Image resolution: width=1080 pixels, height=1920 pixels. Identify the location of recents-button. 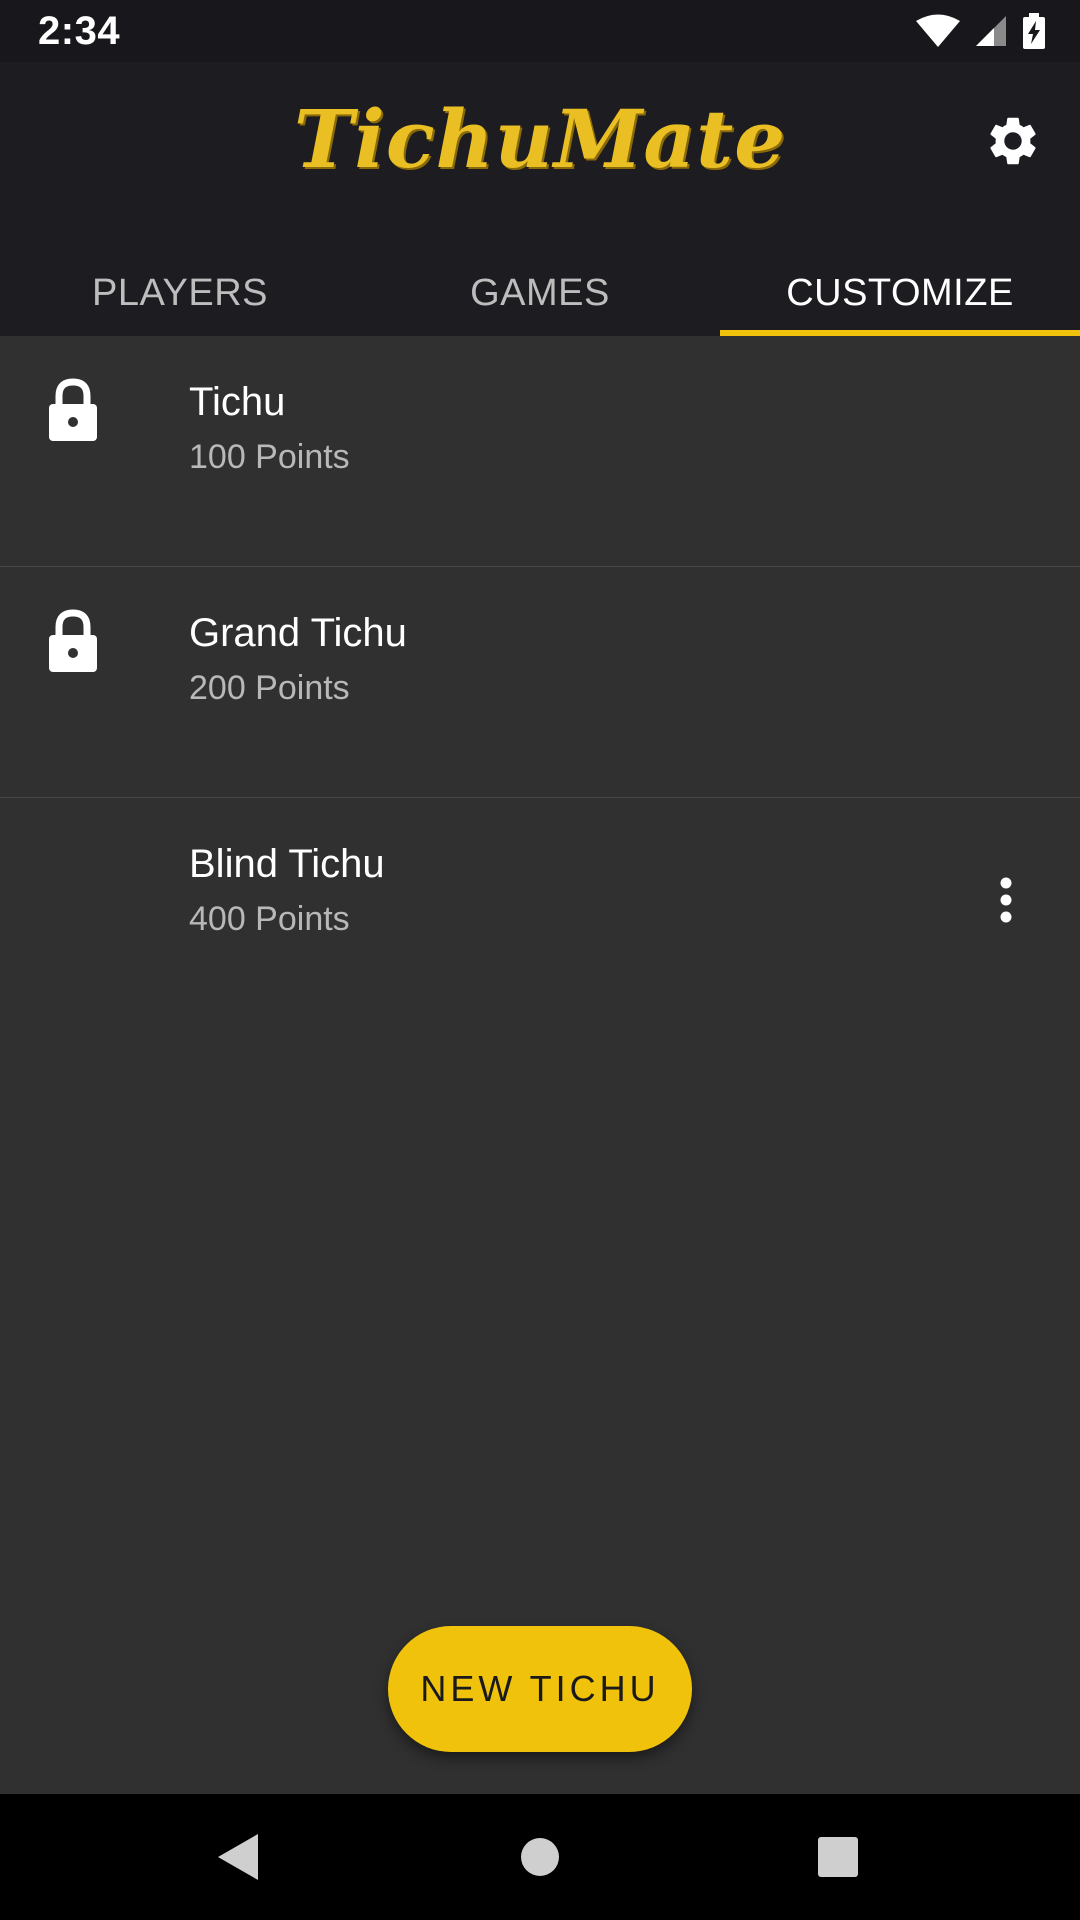
(838, 1857).